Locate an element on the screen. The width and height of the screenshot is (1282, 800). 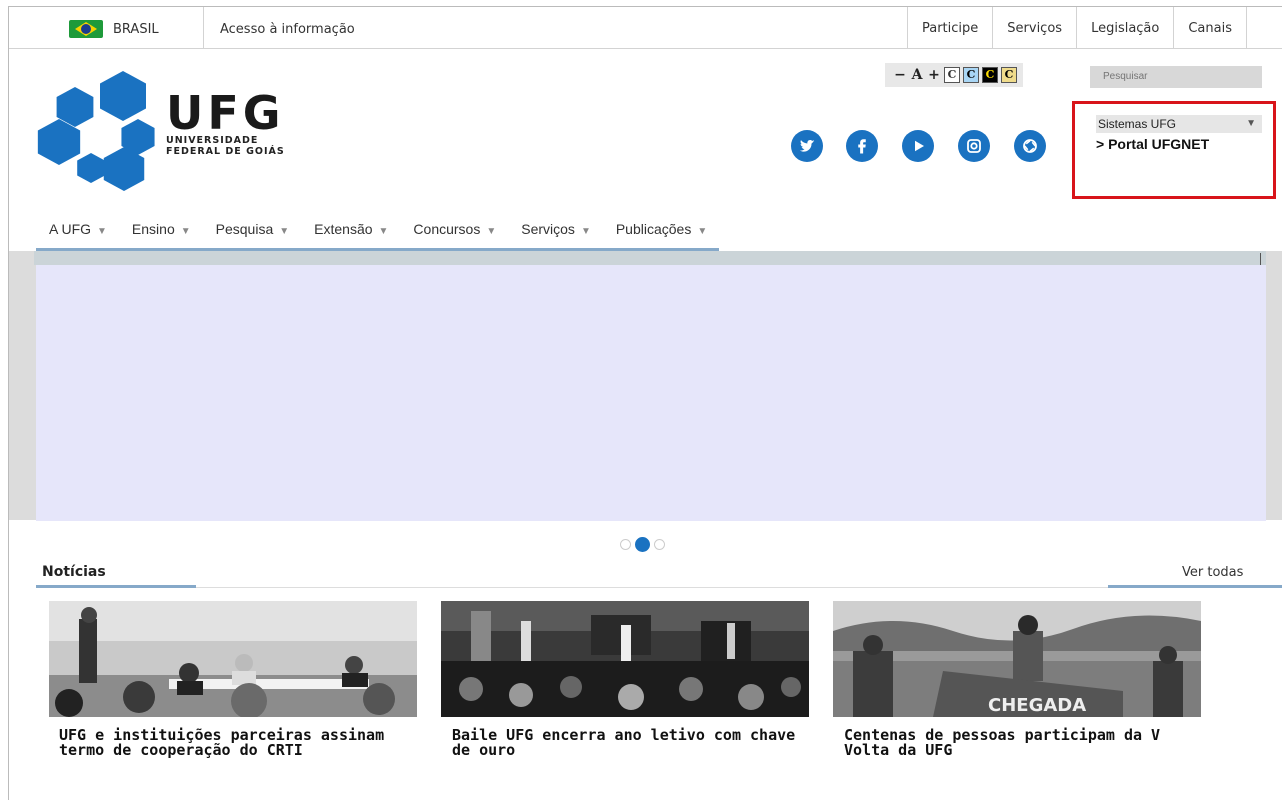
nav-item-publicacoes: Publicações ▼ is located at coordinates (661, 230).